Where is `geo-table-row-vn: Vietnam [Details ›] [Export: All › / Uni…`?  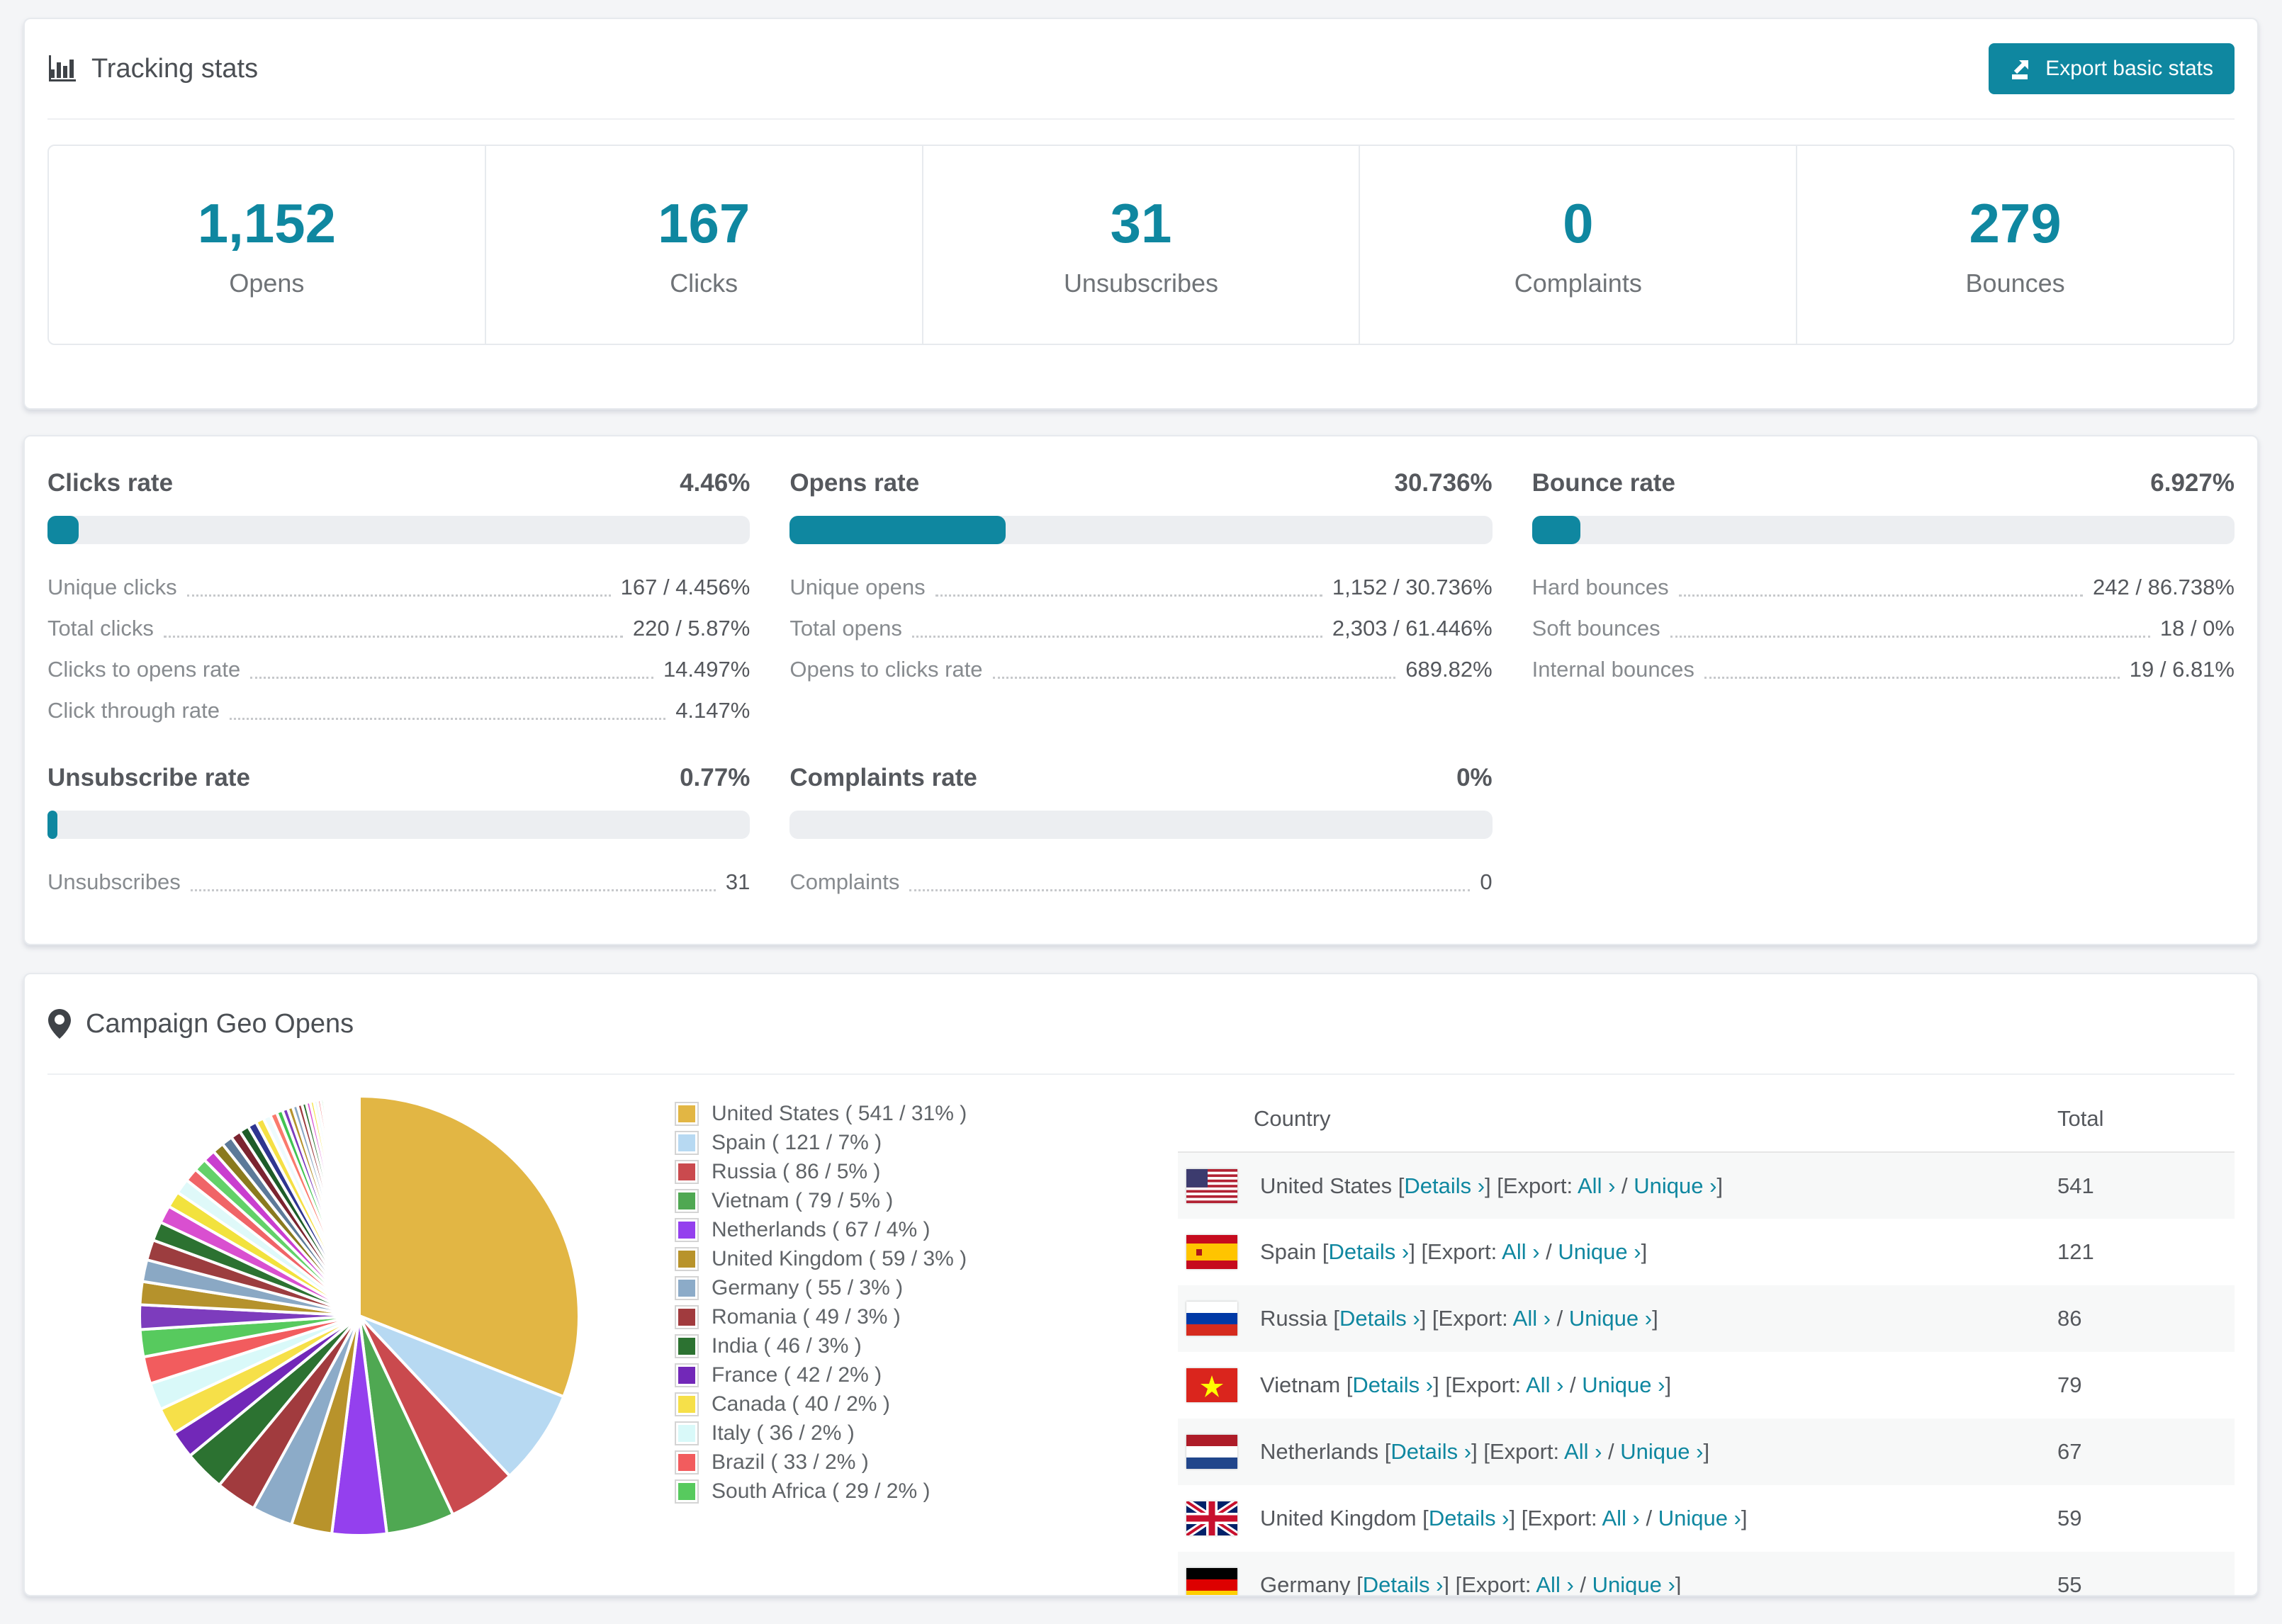 geo-table-row-vn: Vietnam [Details ›] [Export: All › / Uni… is located at coordinates (1706, 1385).